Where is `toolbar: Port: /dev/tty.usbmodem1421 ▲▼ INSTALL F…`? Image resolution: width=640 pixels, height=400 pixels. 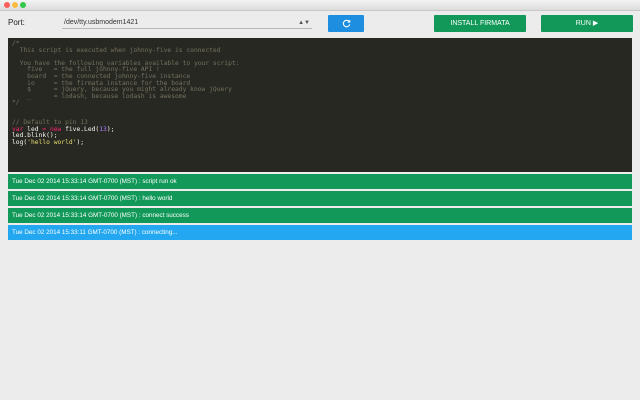 toolbar: Port: /dev/tty.usbmodem1421 ▲▼ INSTALL F… is located at coordinates (320, 24).